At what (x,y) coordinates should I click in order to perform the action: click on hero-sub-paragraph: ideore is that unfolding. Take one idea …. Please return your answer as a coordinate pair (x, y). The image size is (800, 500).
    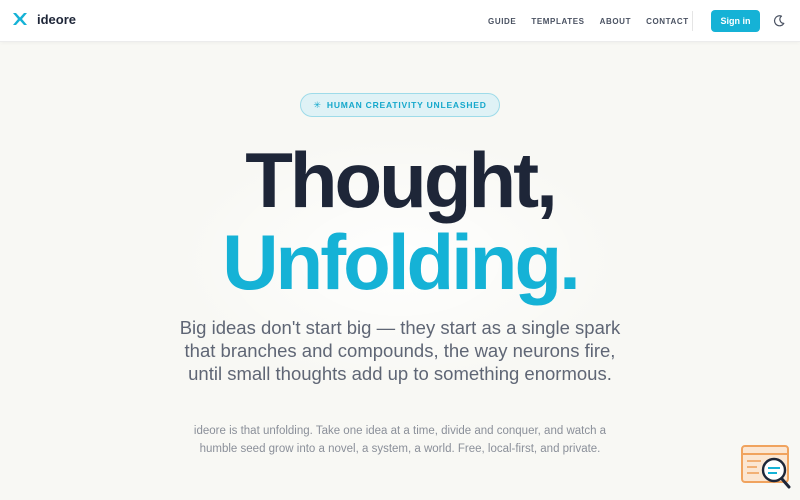
    Looking at the image, I should click on (400, 440).